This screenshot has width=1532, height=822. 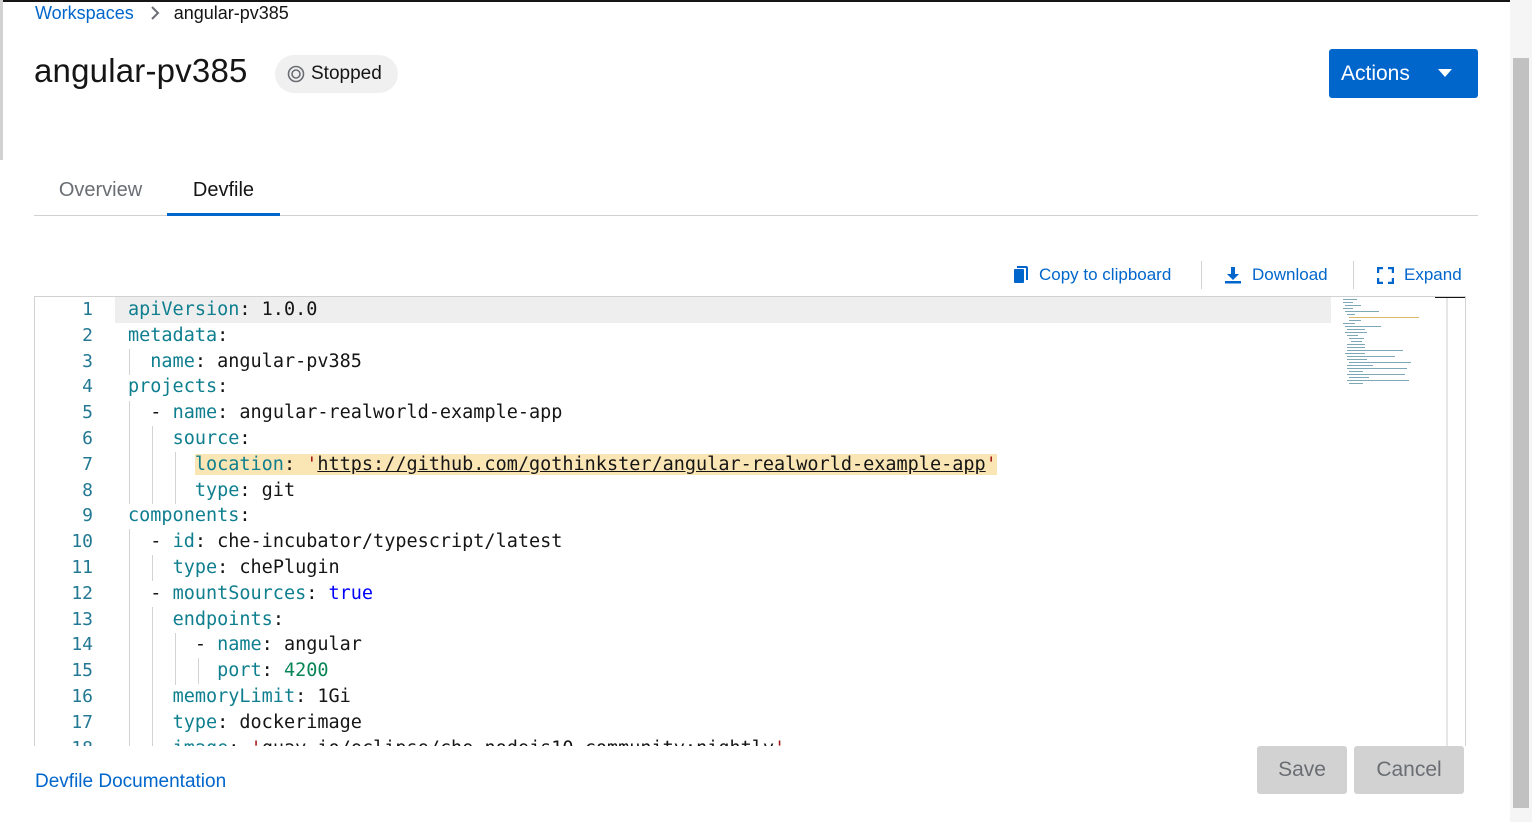 I want to click on line-number: 13, so click(x=82, y=619).